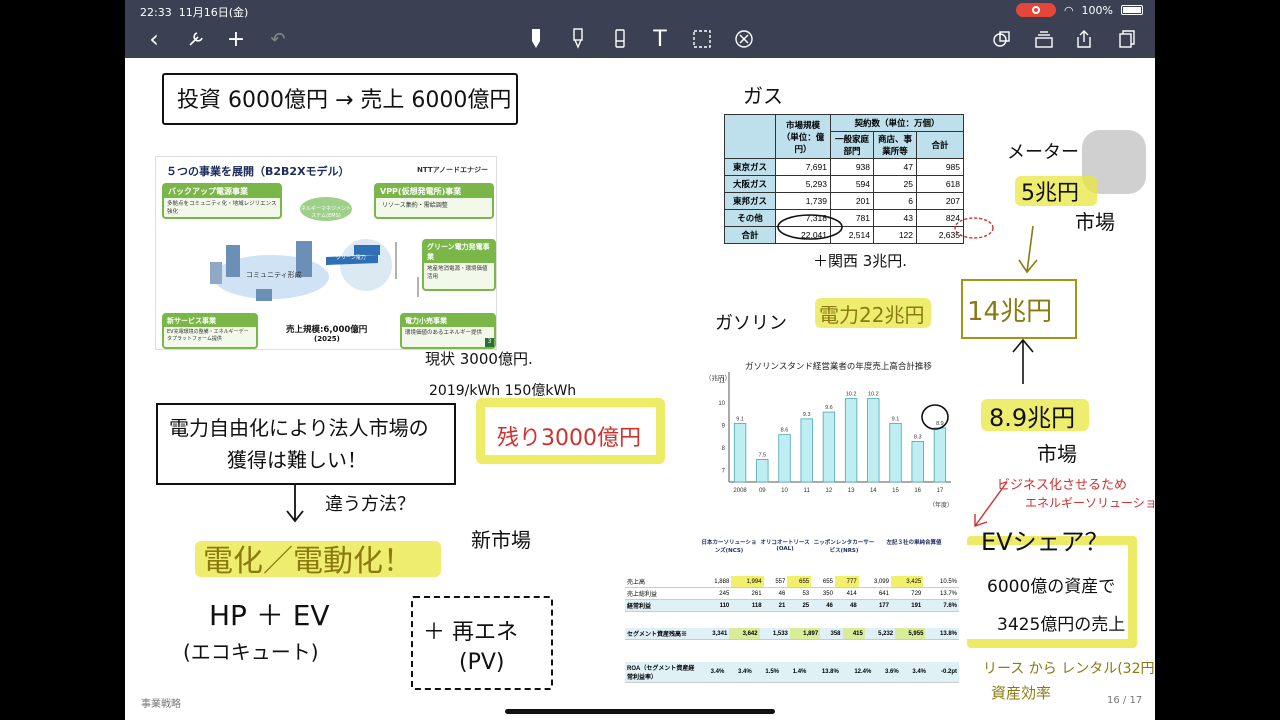  What do you see at coordinates (851, 491) in the screenshot?
I see `x-tick-label: 13` at bounding box center [851, 491].